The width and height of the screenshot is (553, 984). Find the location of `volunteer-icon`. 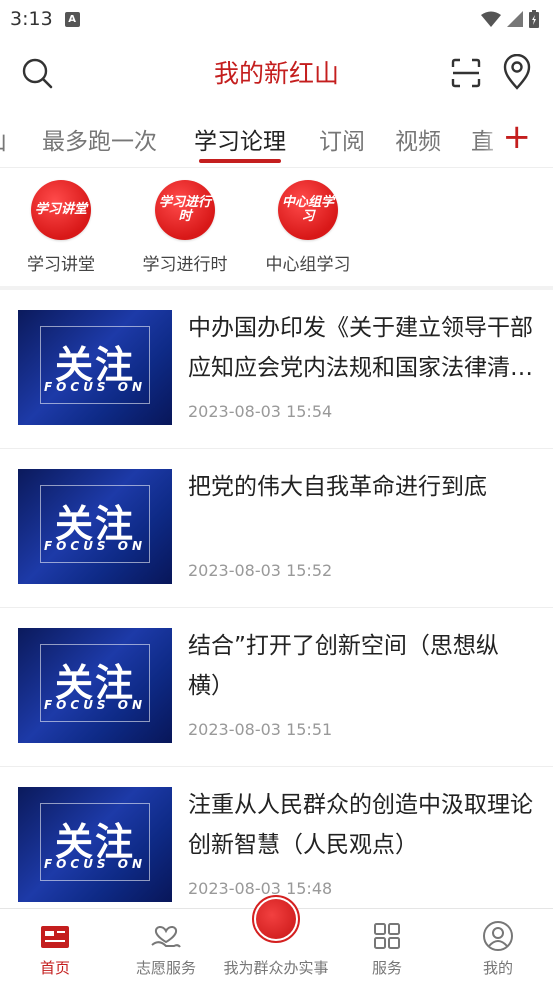

volunteer-icon is located at coordinates (166, 937).